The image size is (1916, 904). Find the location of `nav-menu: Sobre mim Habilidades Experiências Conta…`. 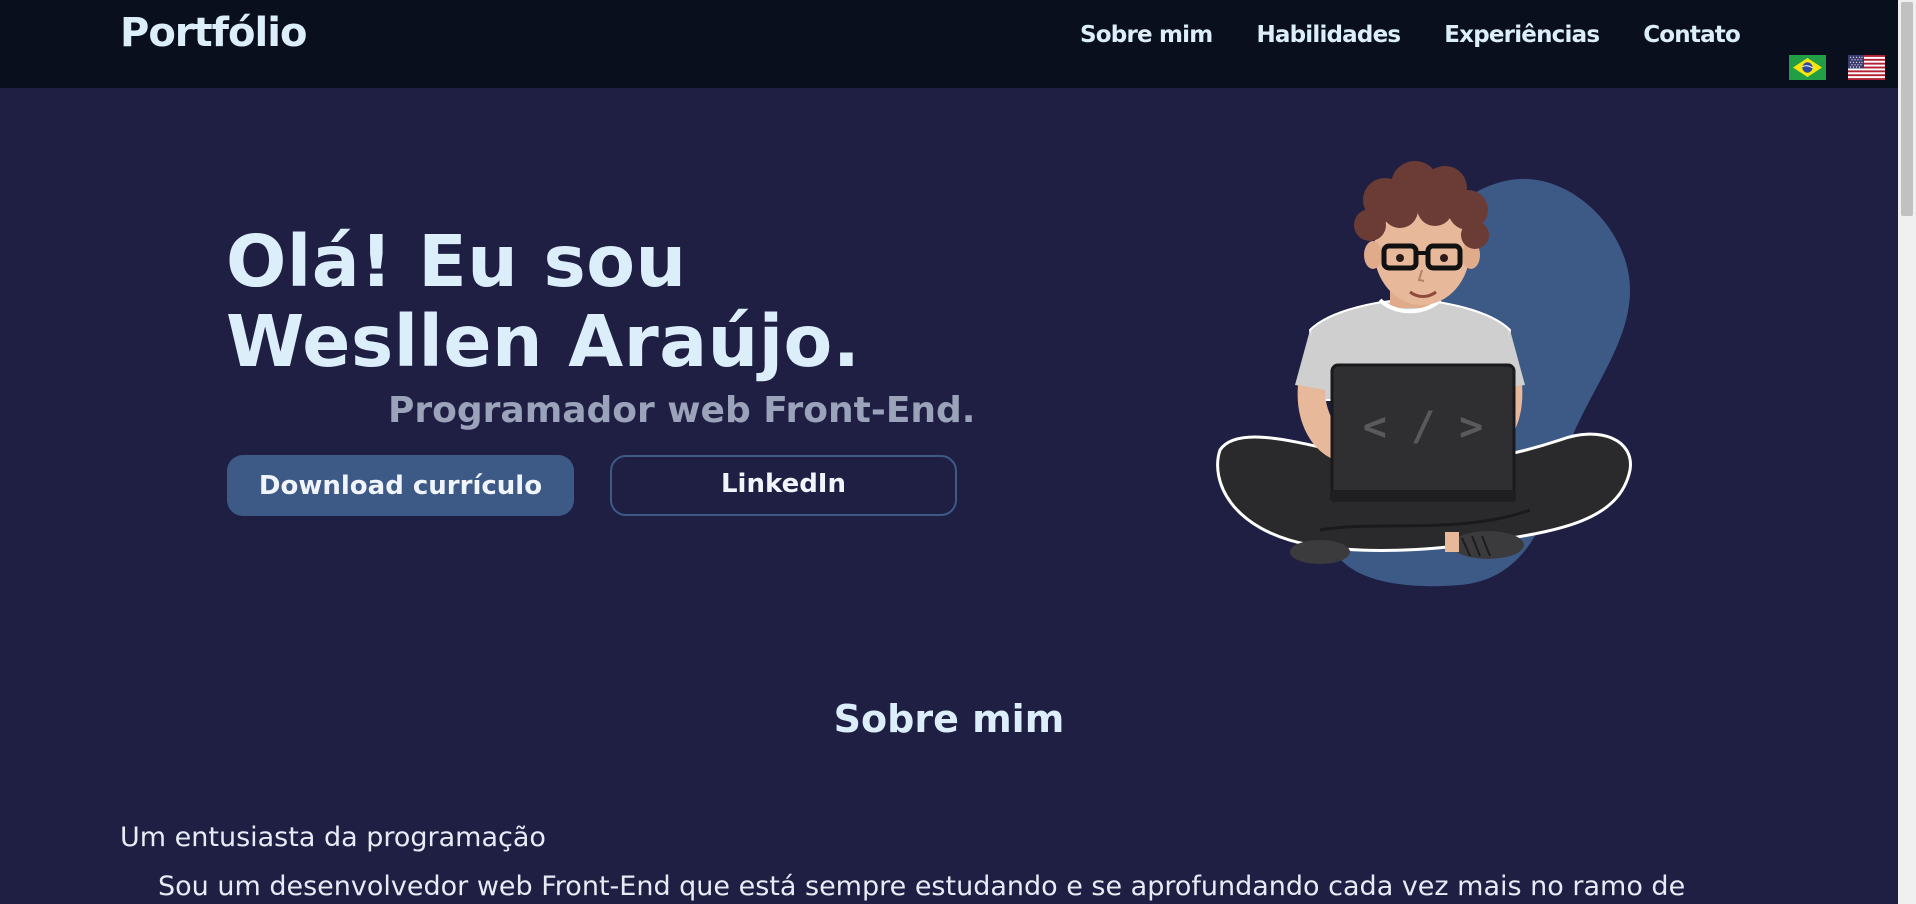

nav-menu: Sobre mim Habilidades Experiências Conta… is located at coordinates (1410, 35).